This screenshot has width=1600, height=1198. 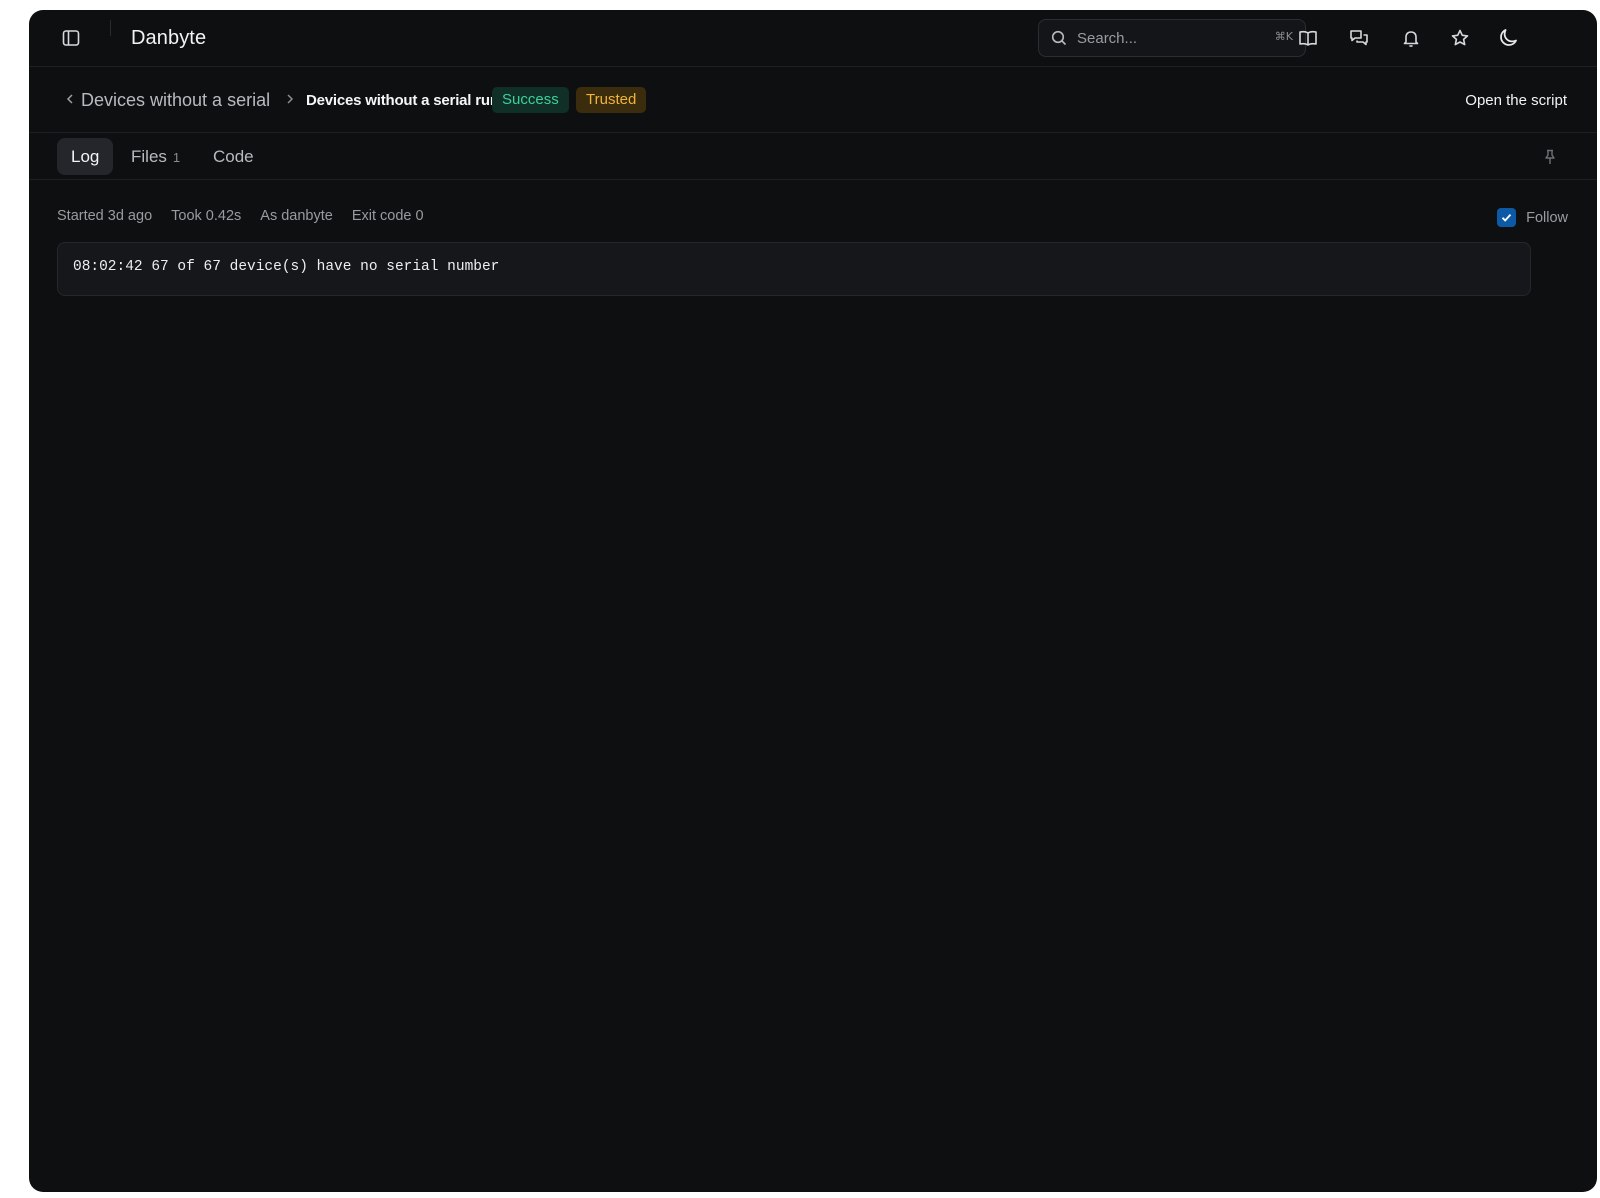 What do you see at coordinates (1509, 38) in the screenshot?
I see `moon-icon` at bounding box center [1509, 38].